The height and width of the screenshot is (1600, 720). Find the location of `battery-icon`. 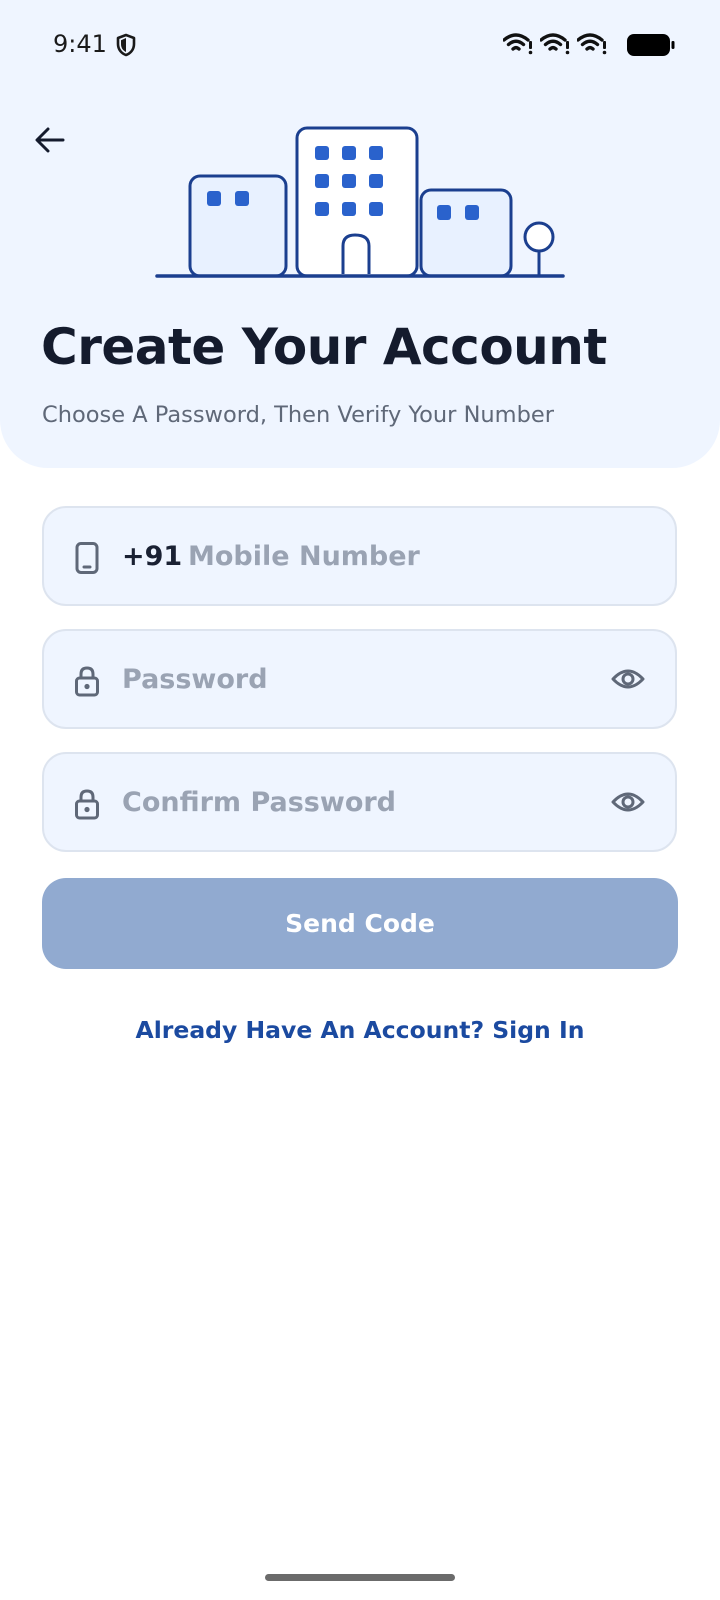

battery-icon is located at coordinates (651, 47).